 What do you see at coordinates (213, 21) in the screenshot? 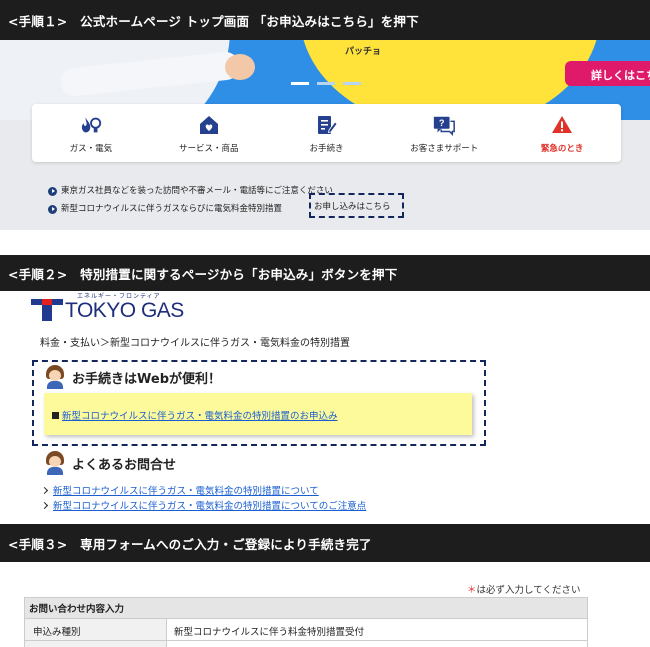
I see `step1-title: <手順１> 公式ホームページ トップ画面 「お申込みはこちら」を押下` at bounding box center [213, 21].